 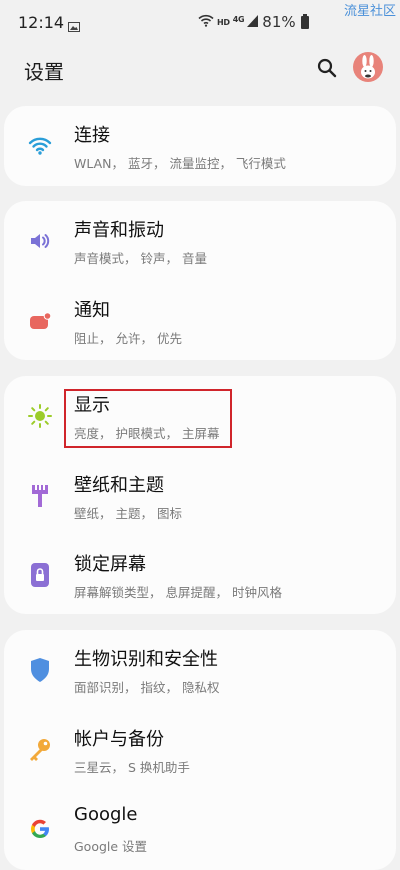 What do you see at coordinates (200, 321) in the screenshot?
I see `settings-item-notifications: 通知 阻止， 允许， 优先` at bounding box center [200, 321].